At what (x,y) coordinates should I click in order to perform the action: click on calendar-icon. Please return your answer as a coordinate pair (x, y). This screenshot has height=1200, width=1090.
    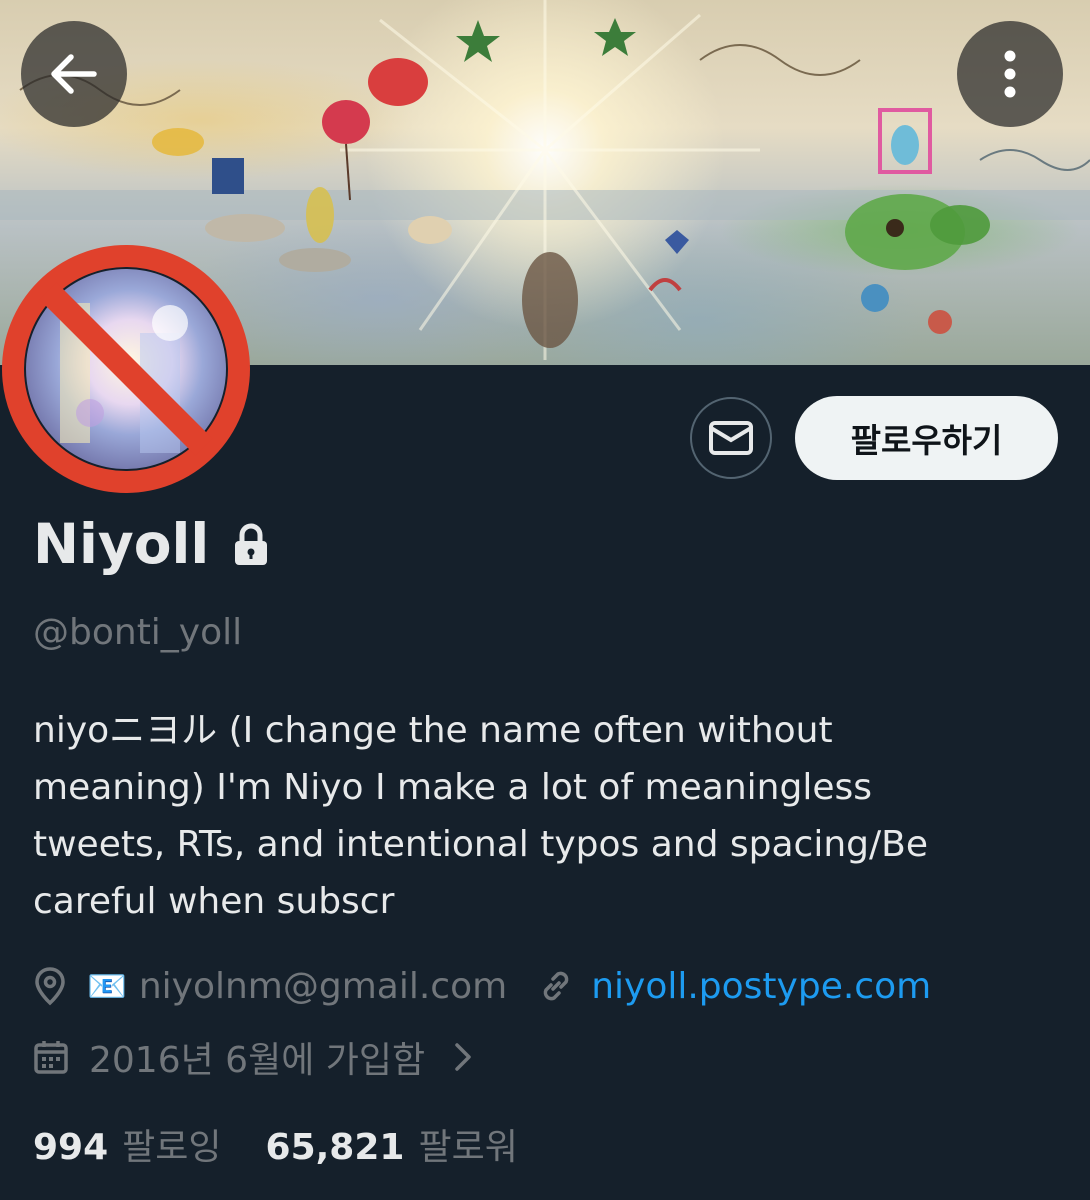
    Looking at the image, I should click on (51, 1057).